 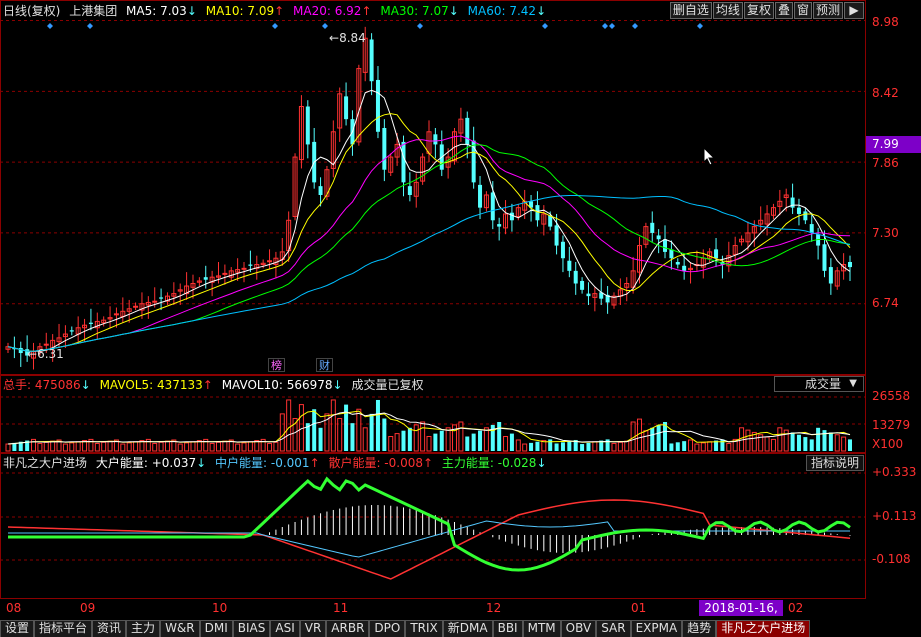 I want to click on indicator-tick-0: +0.333, so click(x=894, y=472).